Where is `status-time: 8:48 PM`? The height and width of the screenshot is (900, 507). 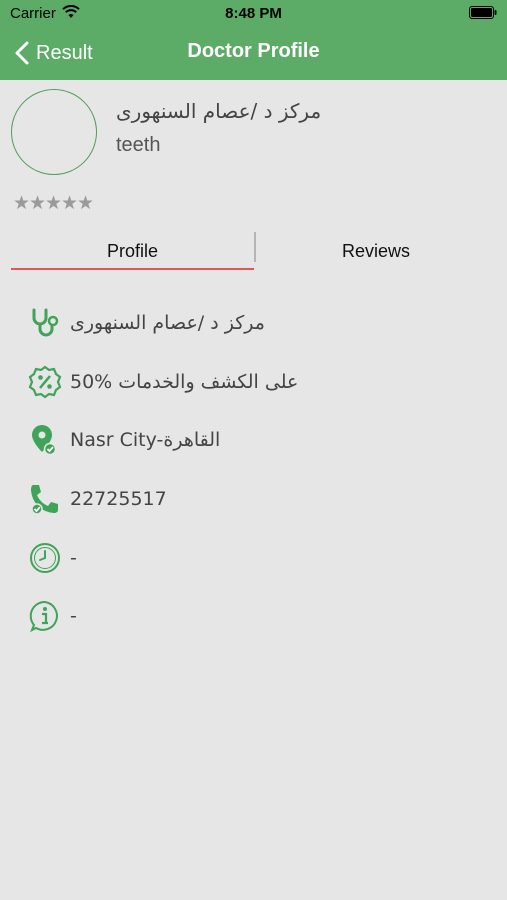
status-time: 8:48 PM is located at coordinates (253, 13).